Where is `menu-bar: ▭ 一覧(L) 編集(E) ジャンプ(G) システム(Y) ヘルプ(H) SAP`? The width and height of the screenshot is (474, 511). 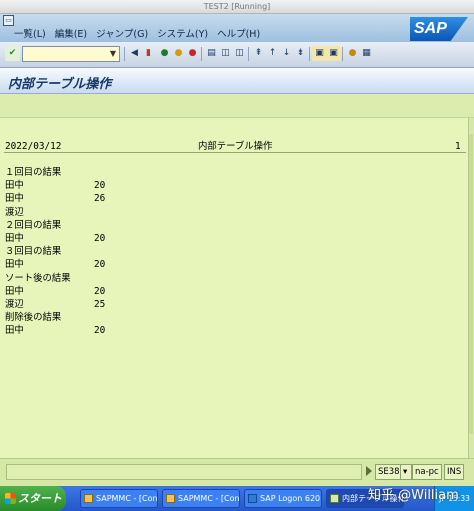 menu-bar: ▭ 一覧(L) 編集(E) ジャンプ(G) システム(Y) ヘルプ(H) SAP is located at coordinates (237, 28).